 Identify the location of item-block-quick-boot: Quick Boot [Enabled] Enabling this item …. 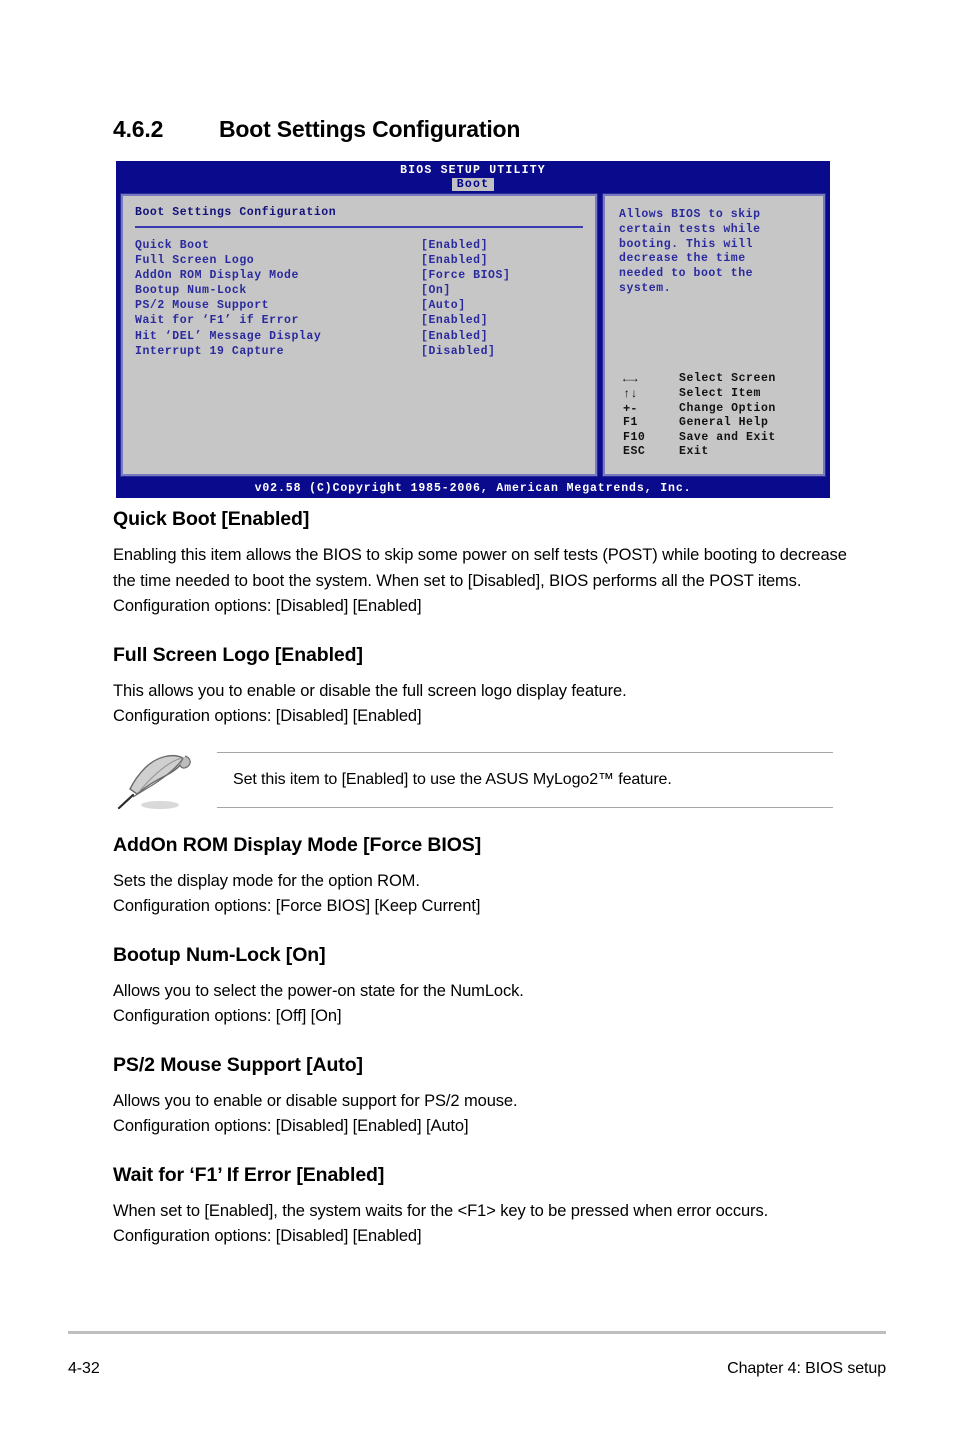
(483, 564).